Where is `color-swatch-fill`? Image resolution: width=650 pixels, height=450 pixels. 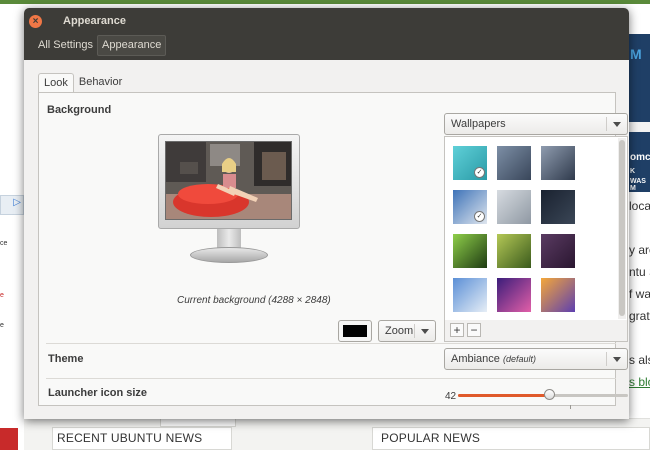 color-swatch-fill is located at coordinates (355, 331).